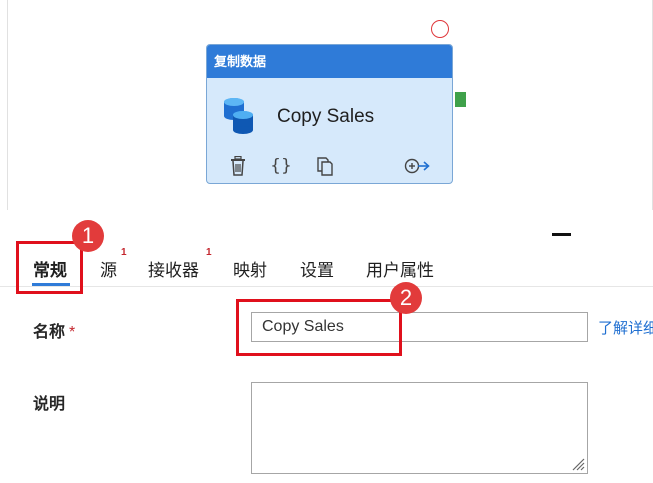  I want to click on tab-user-properties: 用户属性, so click(400, 268).